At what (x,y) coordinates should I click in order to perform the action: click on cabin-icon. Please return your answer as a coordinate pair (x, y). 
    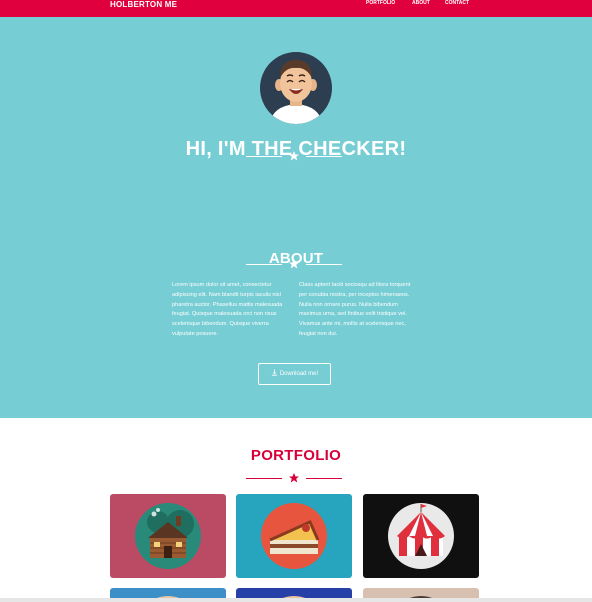
    Looking at the image, I should click on (168, 536).